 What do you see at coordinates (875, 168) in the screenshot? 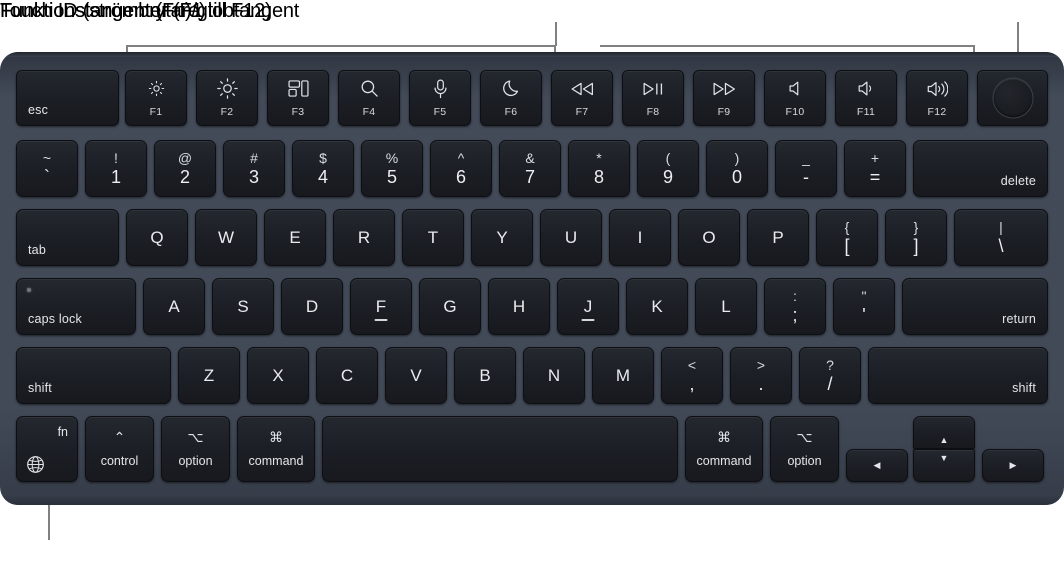
I see `key-equals-plus: + =` at bounding box center [875, 168].